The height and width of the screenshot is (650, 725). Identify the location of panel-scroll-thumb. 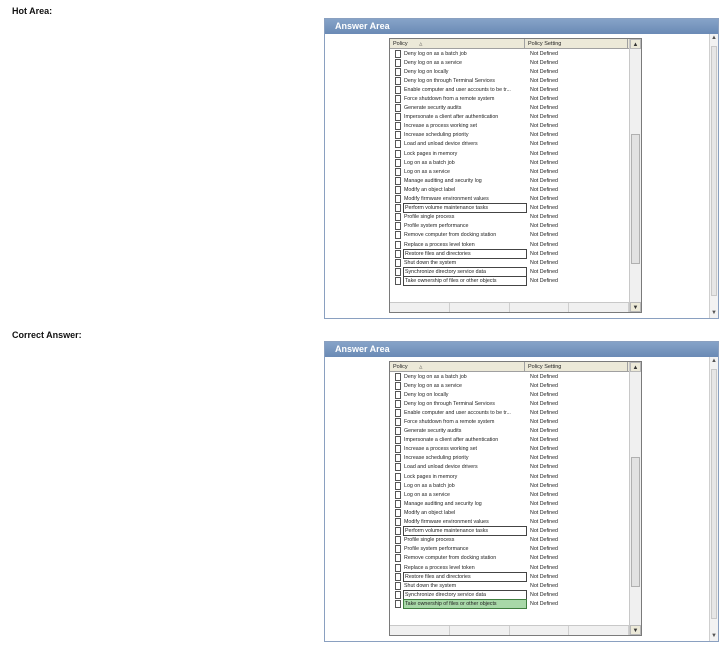
(714, 171).